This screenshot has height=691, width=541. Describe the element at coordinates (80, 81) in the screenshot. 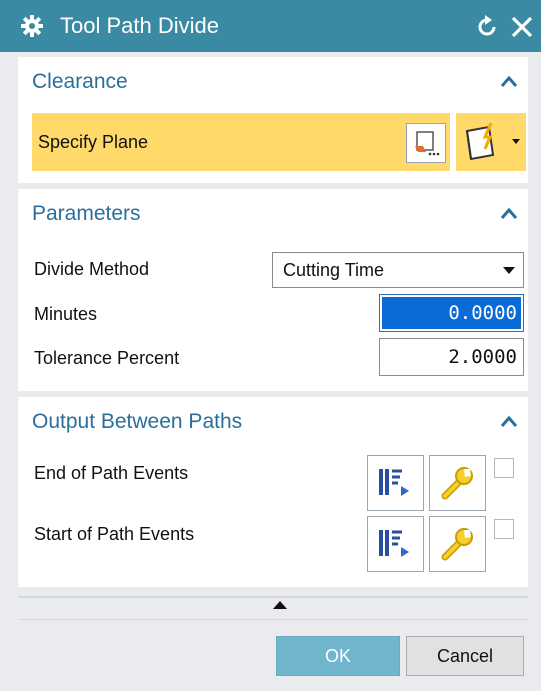

I see `clearance-title: Clearance` at that location.